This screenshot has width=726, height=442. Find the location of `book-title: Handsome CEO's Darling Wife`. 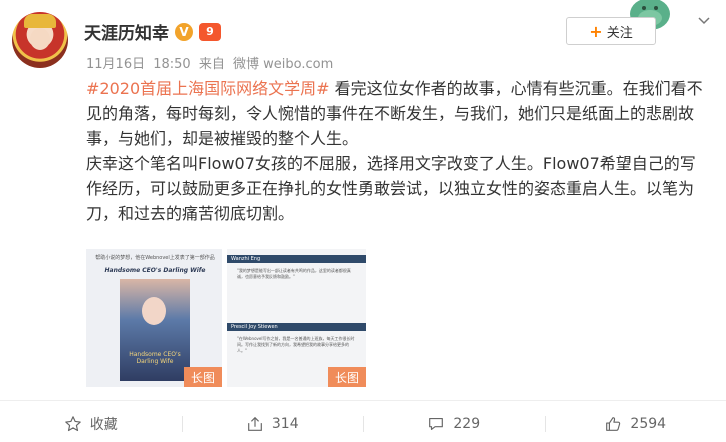

book-title: Handsome CEO's Darling Wife is located at coordinates (155, 358).